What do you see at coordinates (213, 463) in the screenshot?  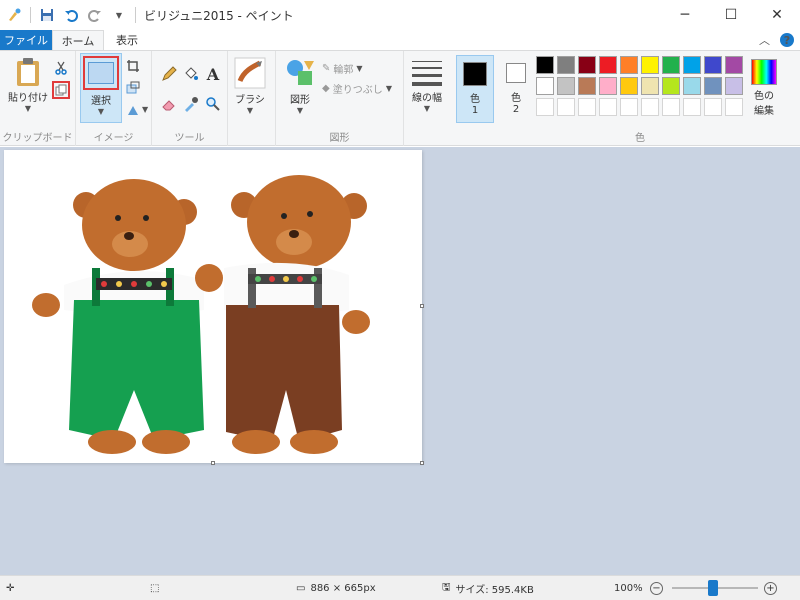 I see `resize-handle-bottom` at bounding box center [213, 463].